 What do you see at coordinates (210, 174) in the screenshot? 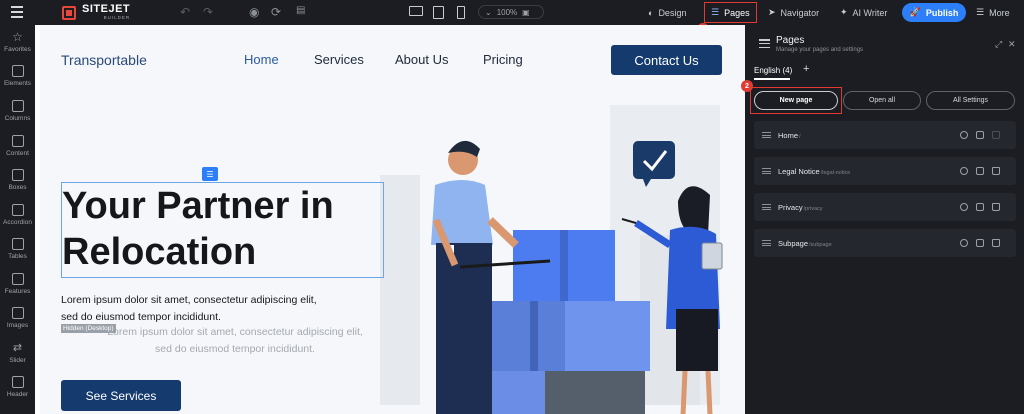
I see `element-edit-handle: ☰` at bounding box center [210, 174].